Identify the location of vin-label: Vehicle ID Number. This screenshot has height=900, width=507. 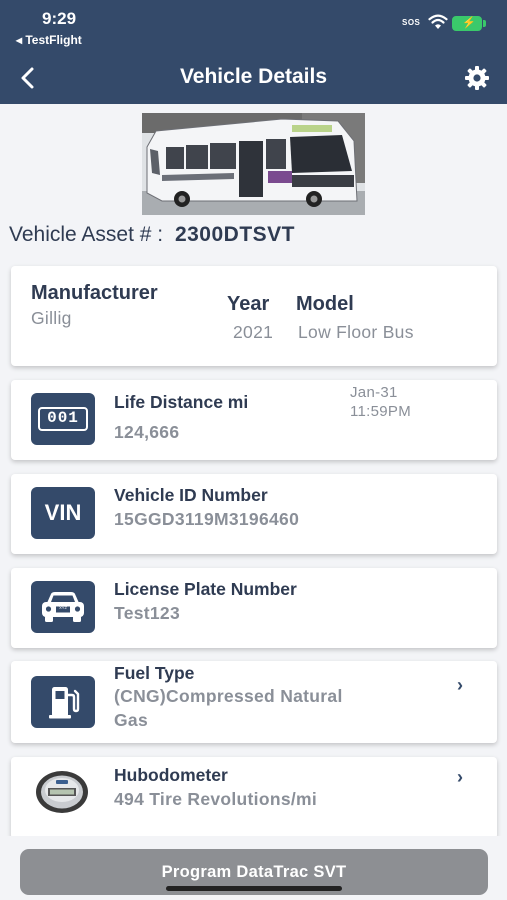
(191, 495).